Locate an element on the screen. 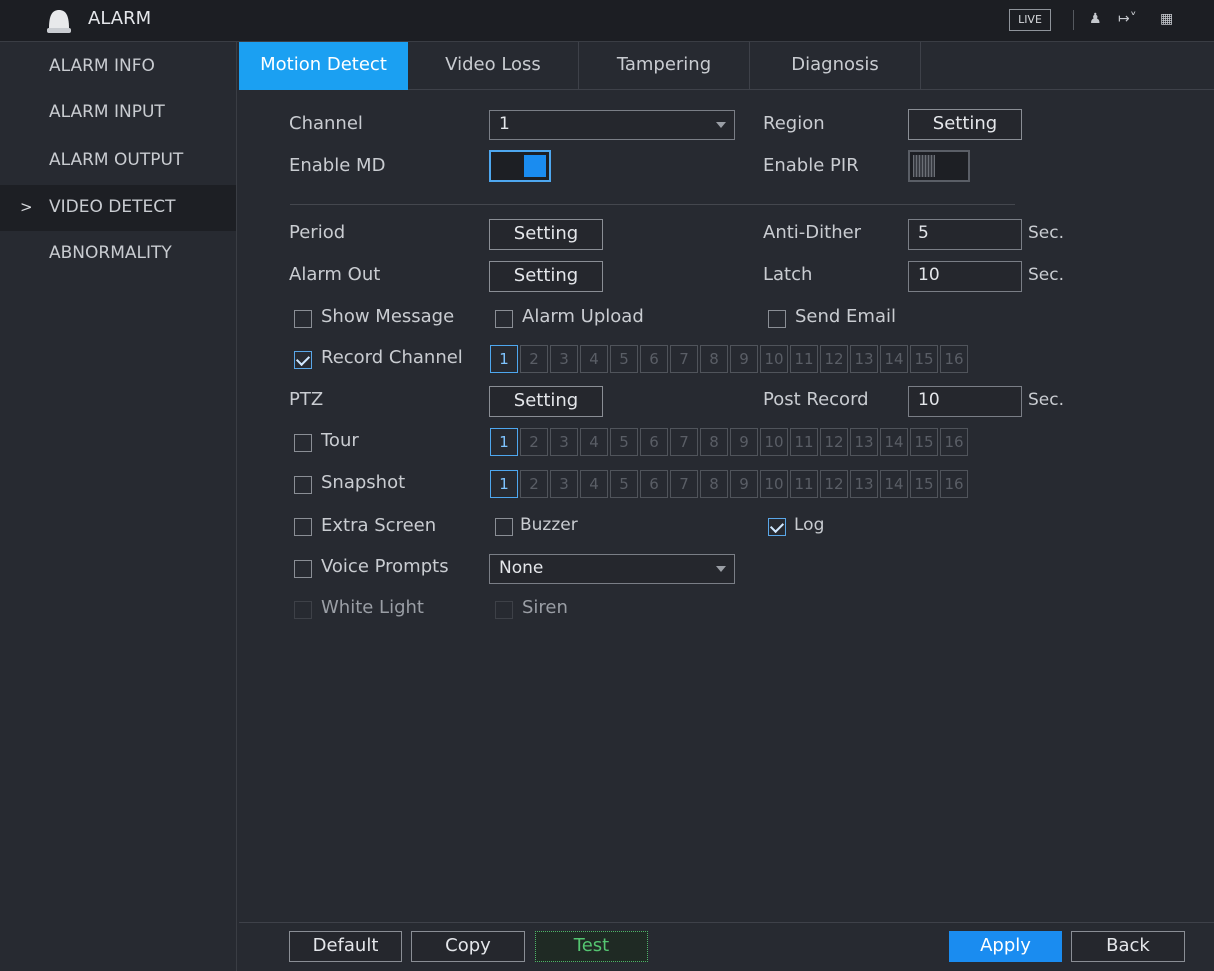  alarm-out-setting-button: Setting is located at coordinates (546, 276).